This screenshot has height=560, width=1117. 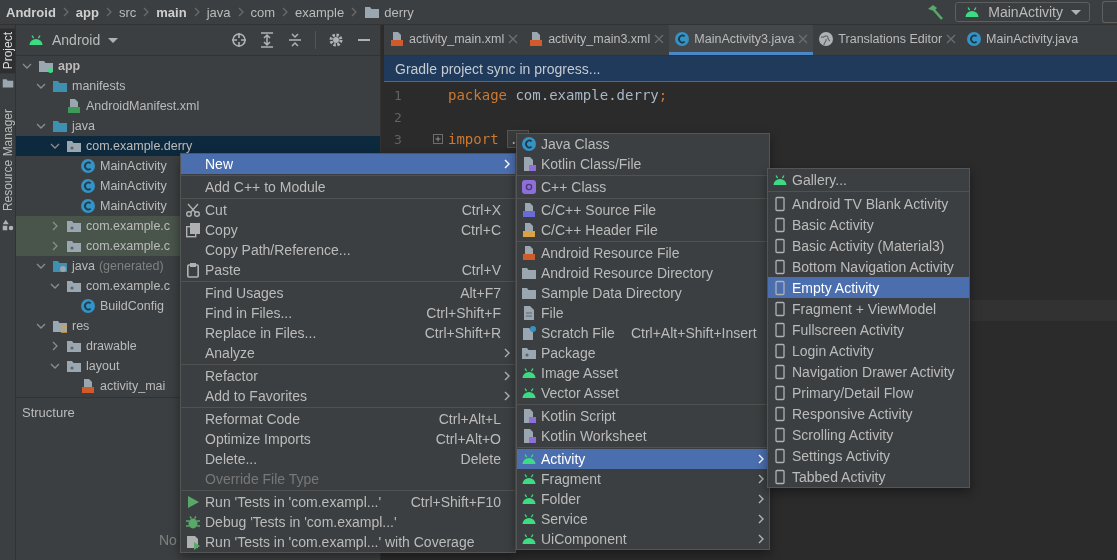 I want to click on panel-title: Structure, so click(x=48, y=412).